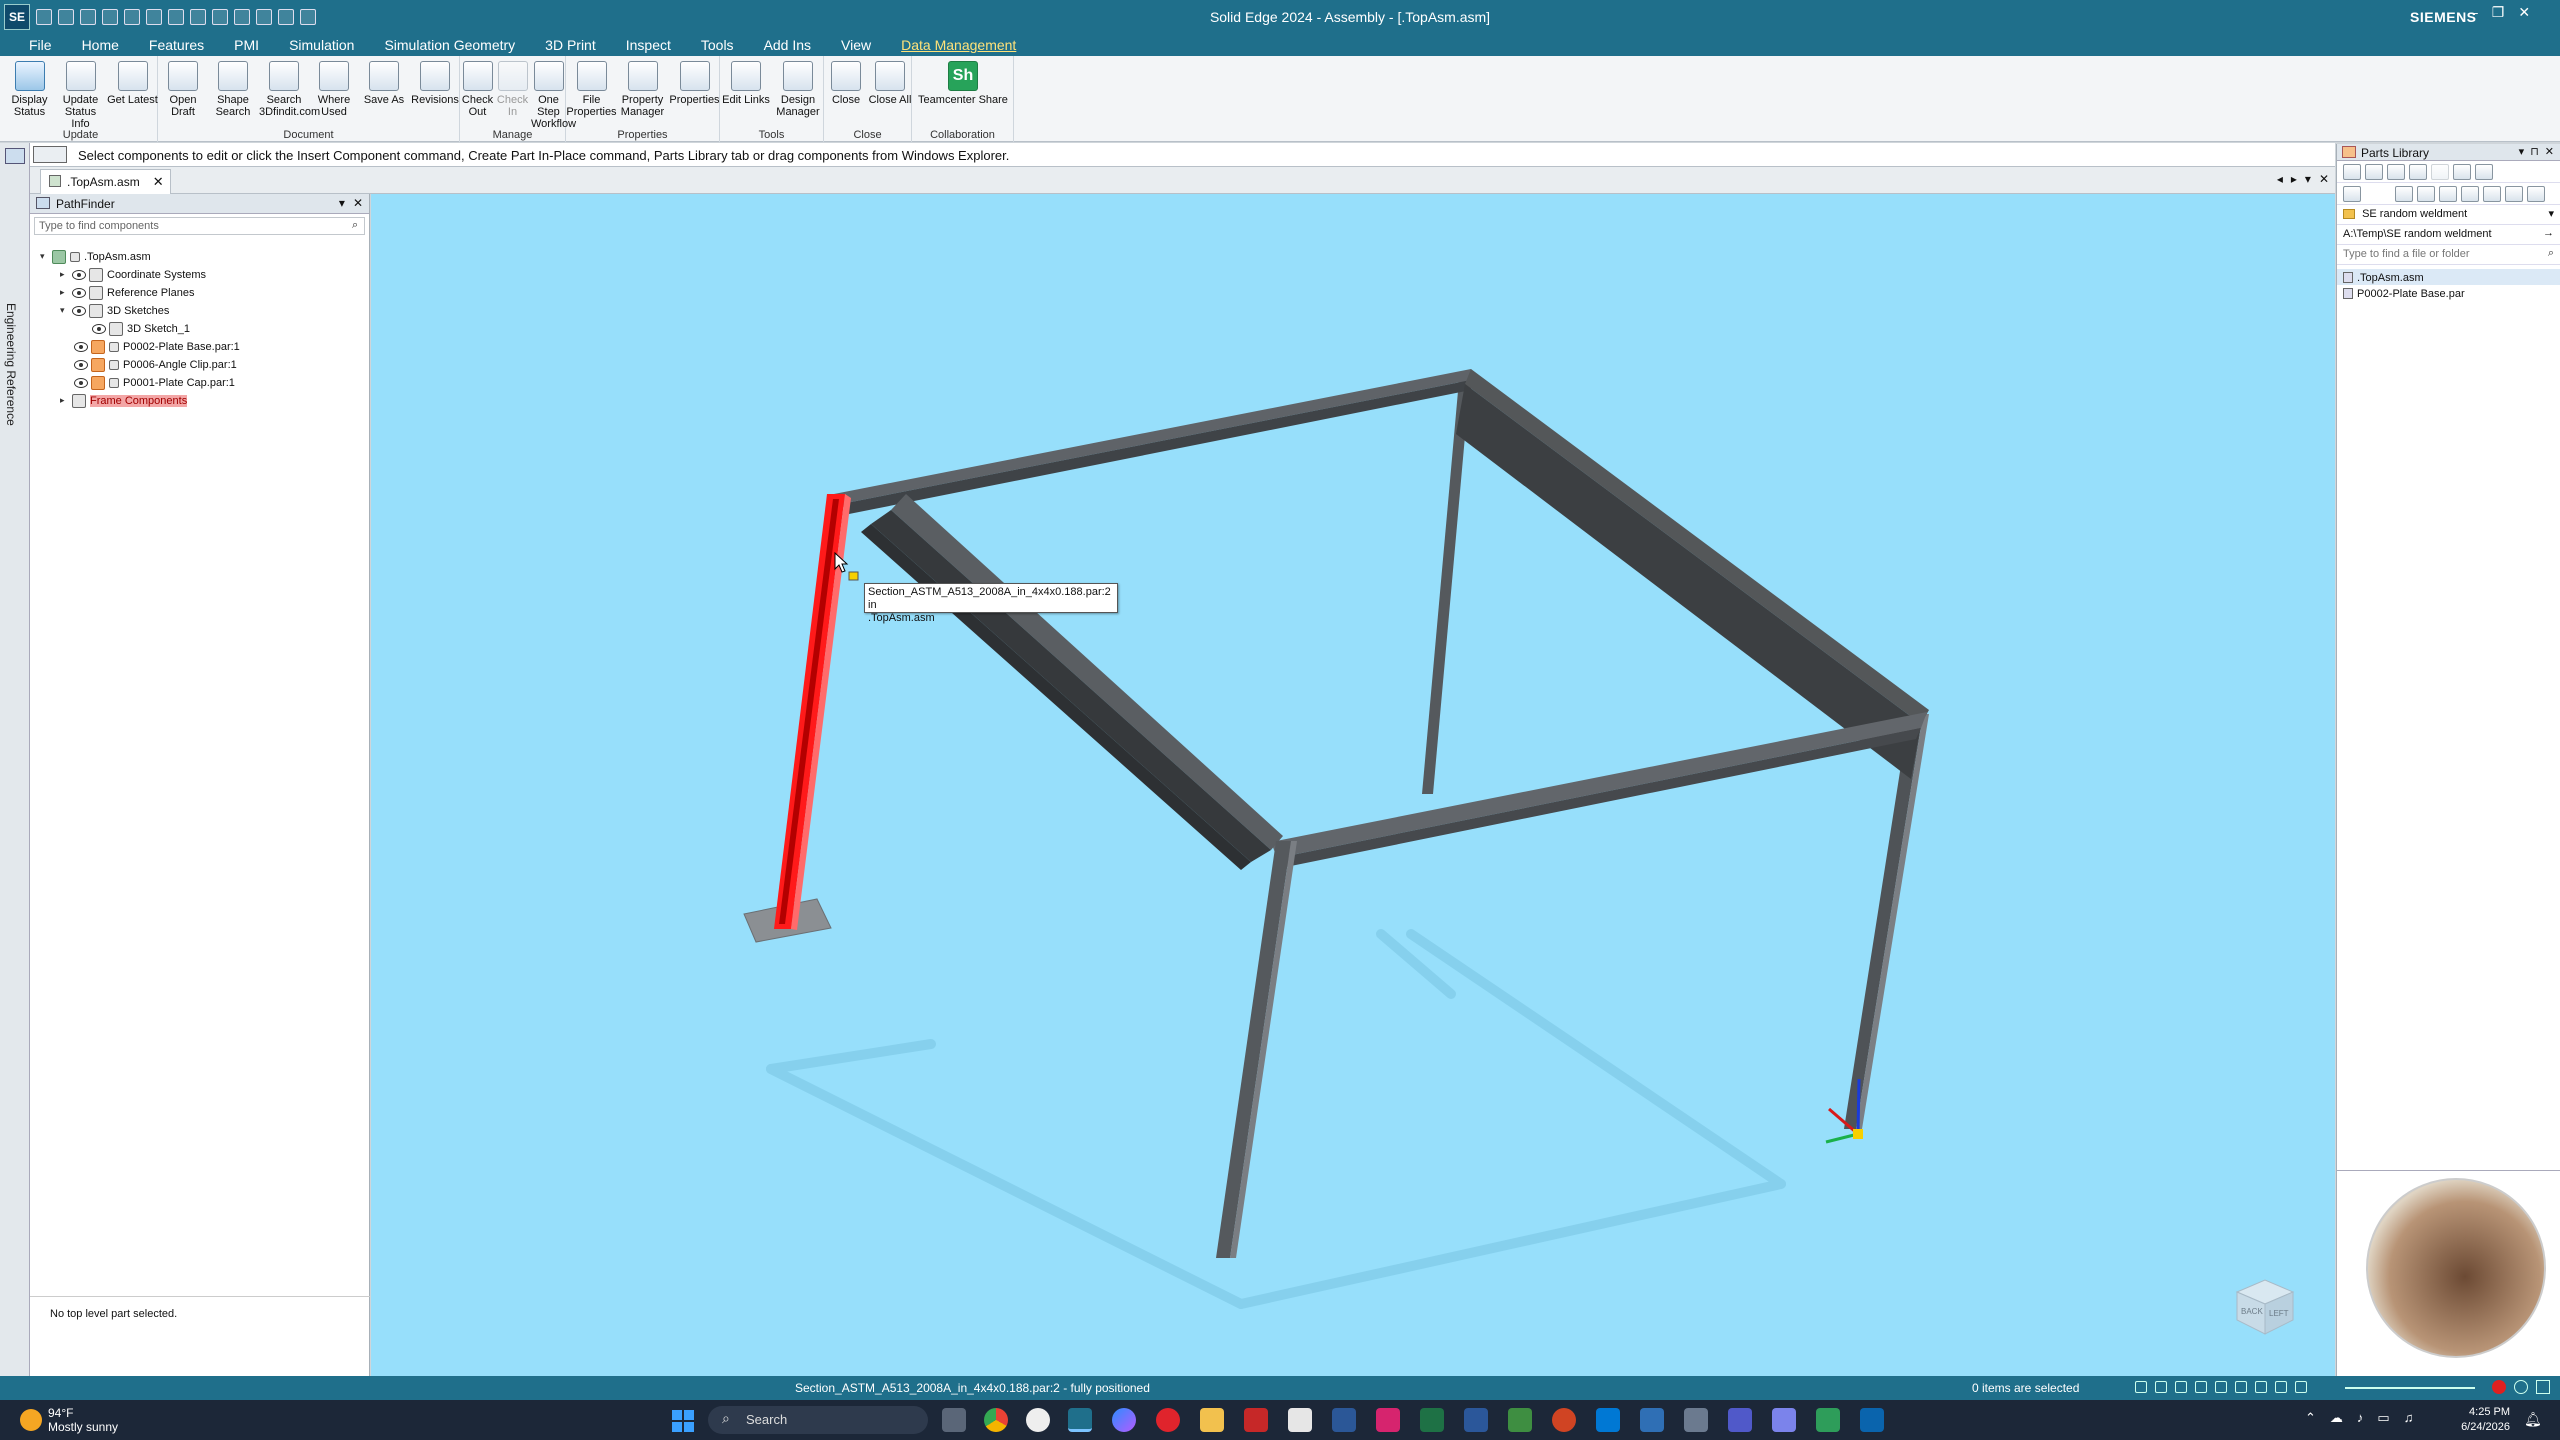 The image size is (2560, 1440). Describe the element at coordinates (449, 45) in the screenshot. I see `menu-tab-simulation-geometry: Simulation Geometry` at that location.